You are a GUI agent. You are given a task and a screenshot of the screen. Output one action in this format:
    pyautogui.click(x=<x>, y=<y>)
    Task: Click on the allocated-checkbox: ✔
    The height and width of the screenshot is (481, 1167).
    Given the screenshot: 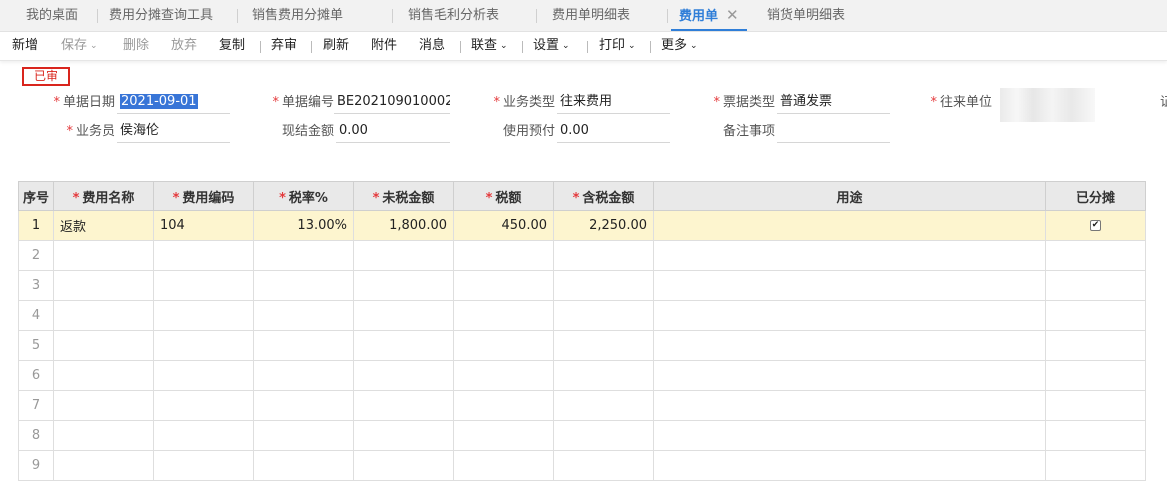 What is the action you would take?
    pyautogui.click(x=1095, y=225)
    